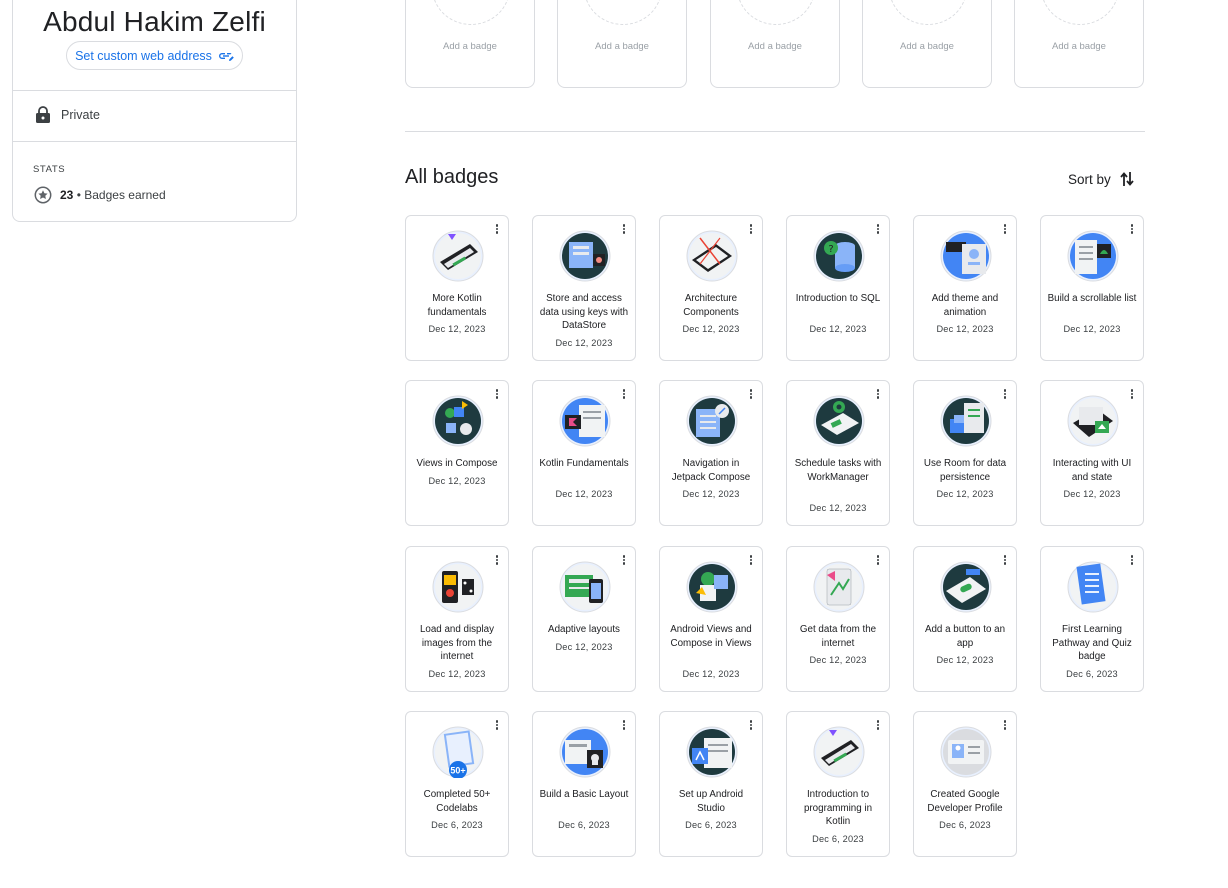  Describe the element at coordinates (458, 256) in the screenshot. I see `kotlin-laptop-icon` at that location.